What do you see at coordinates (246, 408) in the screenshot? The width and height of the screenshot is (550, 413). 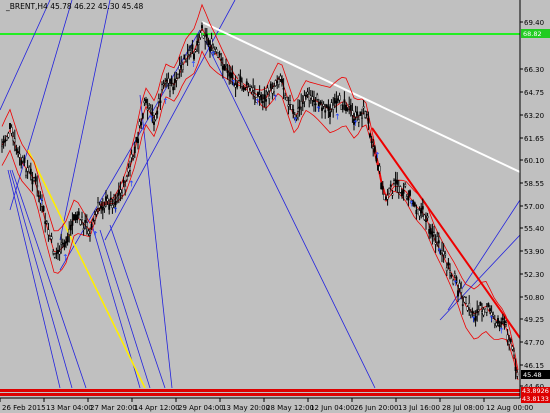 I see `time-tick-label: 13 May 20:00` at bounding box center [246, 408].